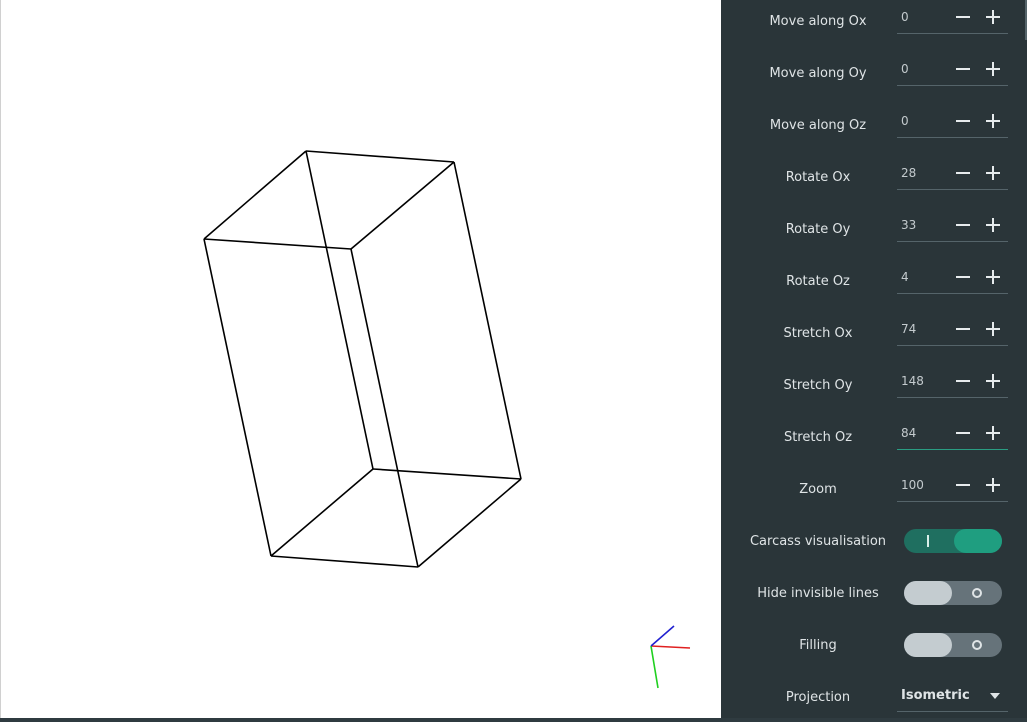  I want to click on hide-lines-label: Hide invisible lines, so click(818, 593).